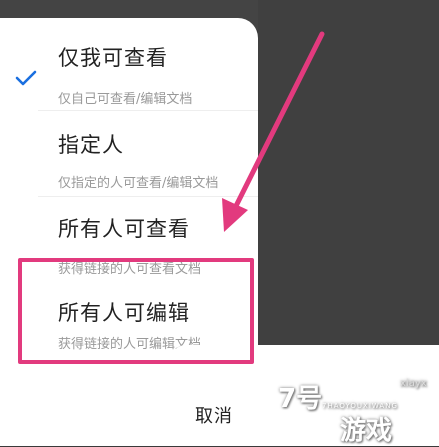  What do you see at coordinates (113, 58) in the screenshot?
I see `option-title: 仅我可查看` at bounding box center [113, 58].